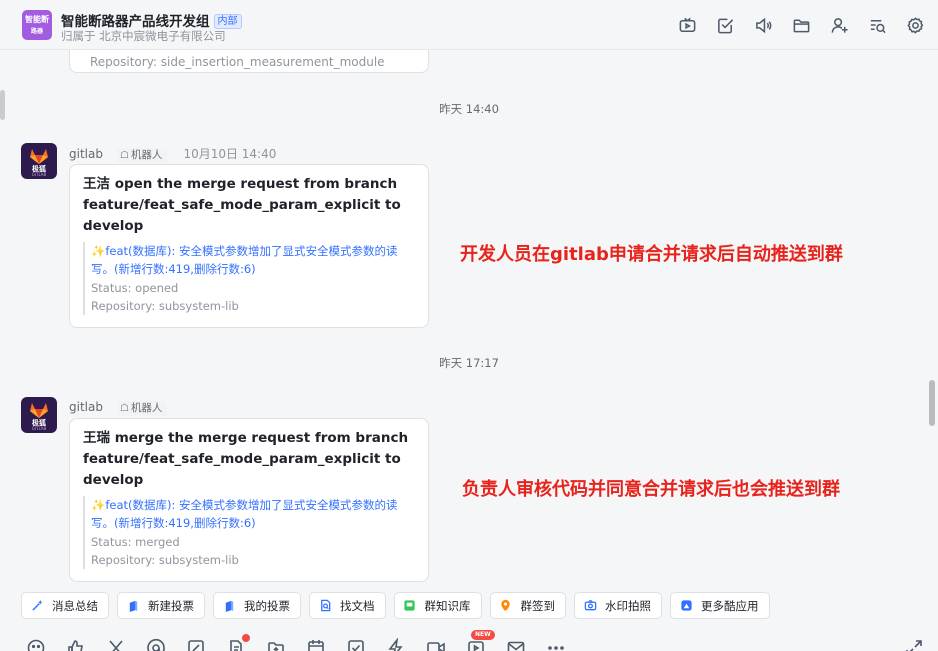 The width and height of the screenshot is (938, 651). Describe the element at coordinates (151, 20) in the screenshot. I see `group-title: 智能断路器产品线开发组 内部` at that location.